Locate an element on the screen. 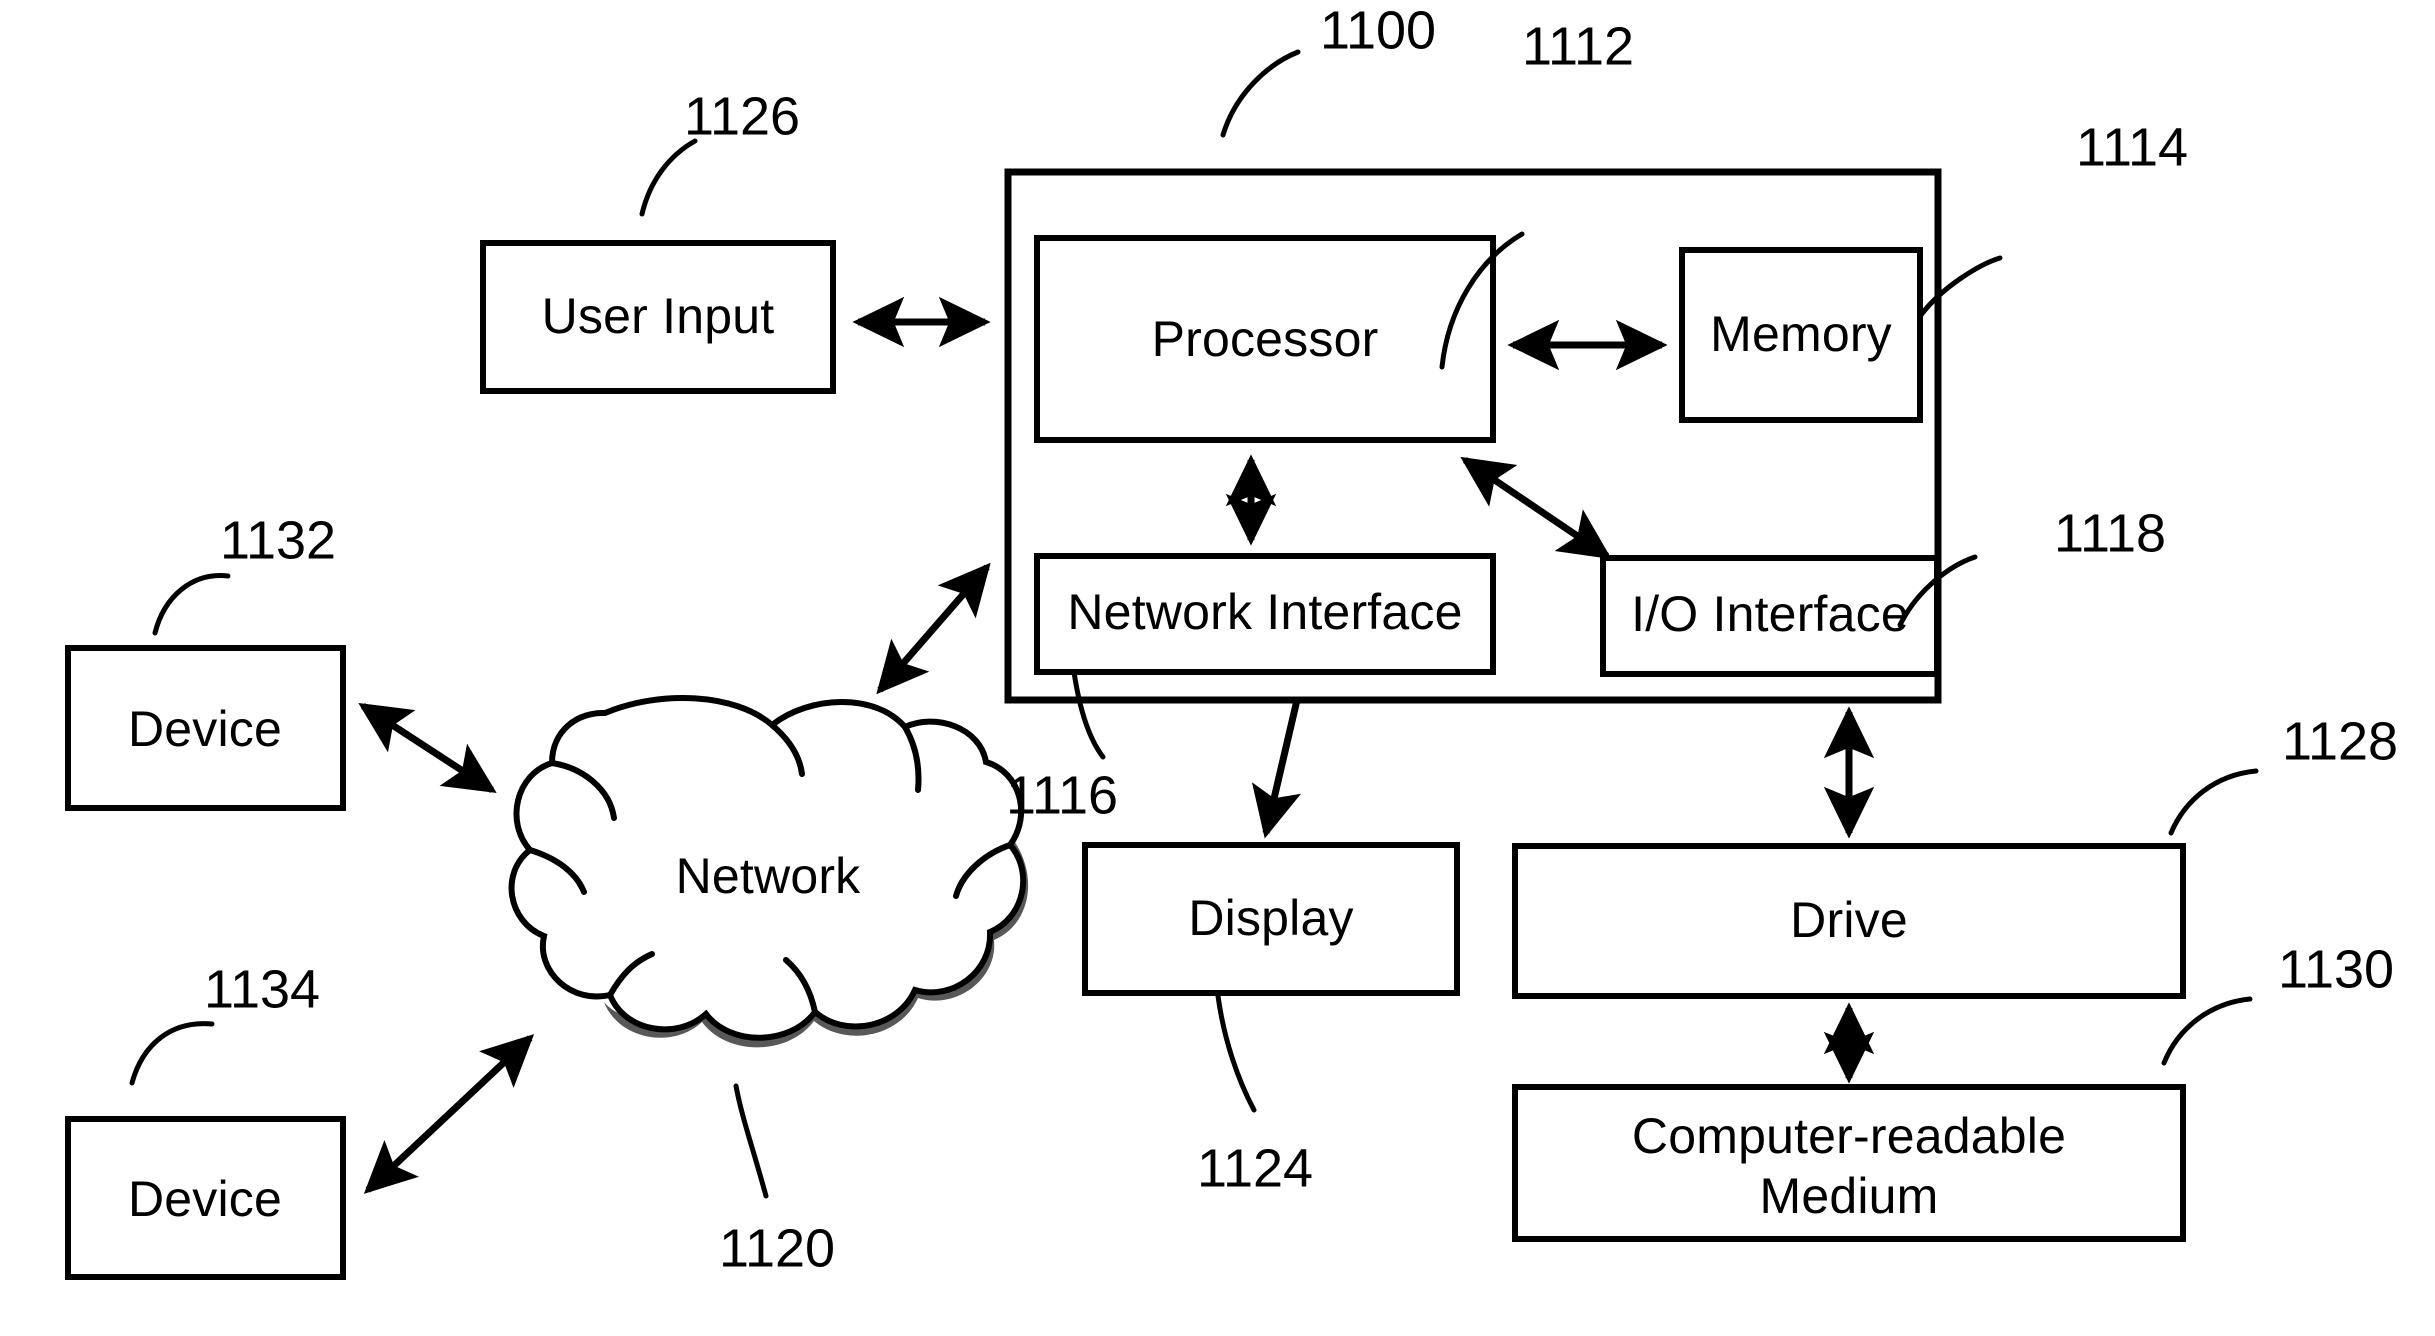 The width and height of the screenshot is (2435, 1336). network-interface-block: Network Interface is located at coordinates (1265, 614).